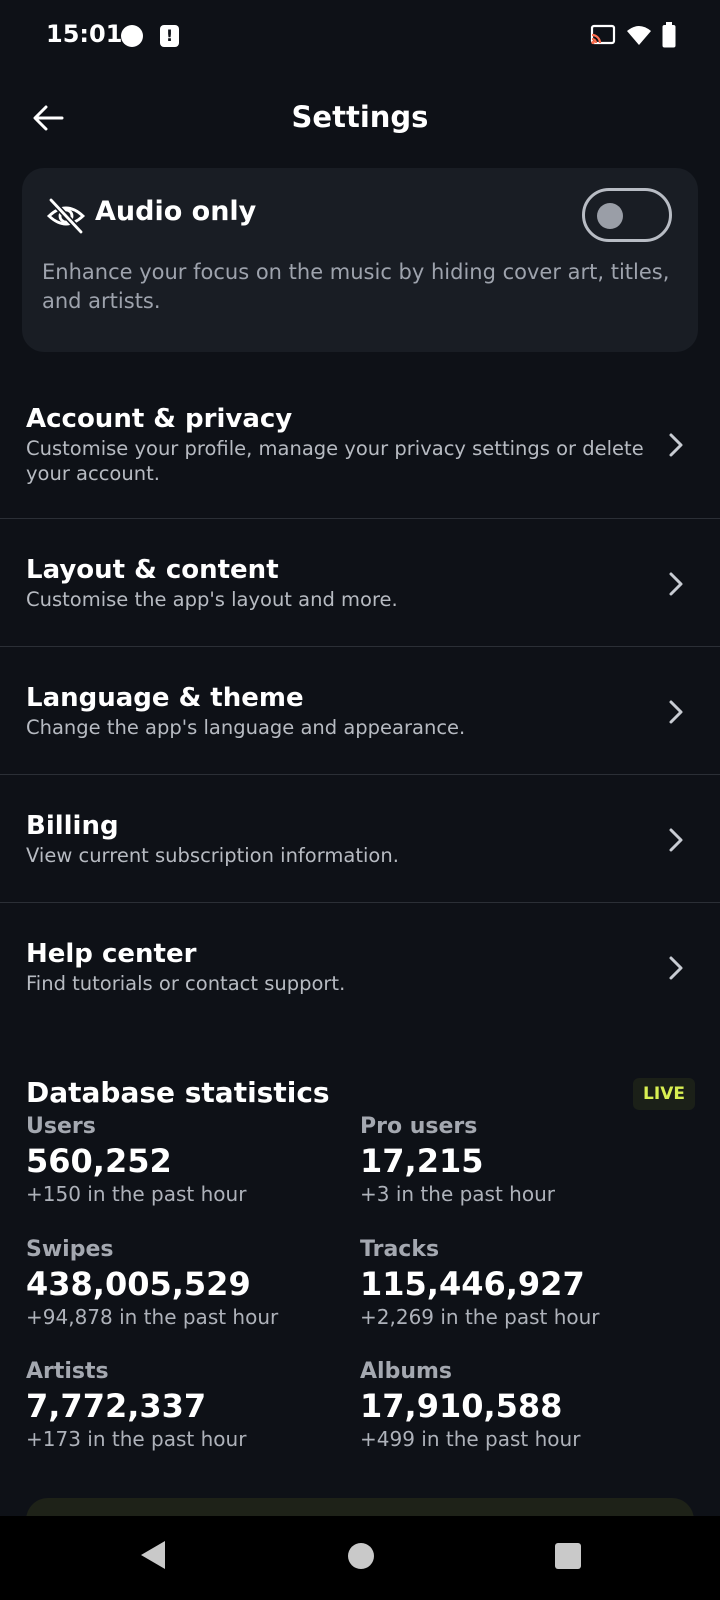 Image resolution: width=720 pixels, height=1600 pixels. I want to click on stat-label: Pro users, so click(419, 1126).